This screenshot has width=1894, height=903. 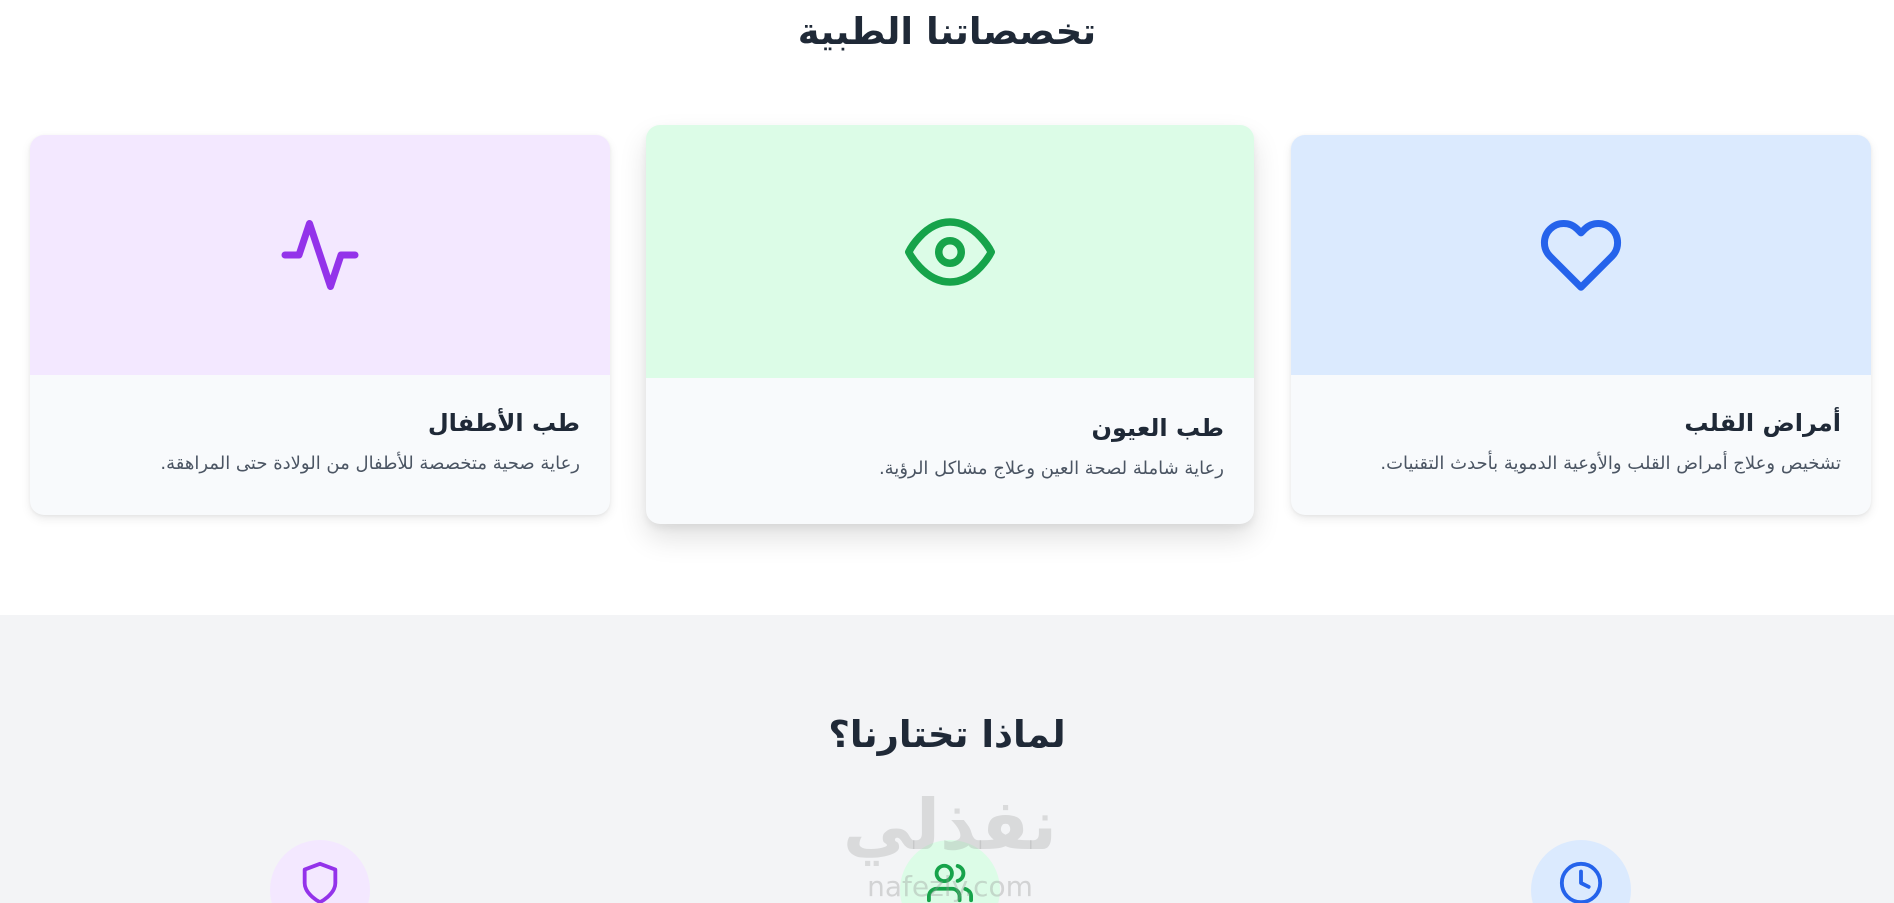 I want to click on heart-icon, so click(x=1581, y=255).